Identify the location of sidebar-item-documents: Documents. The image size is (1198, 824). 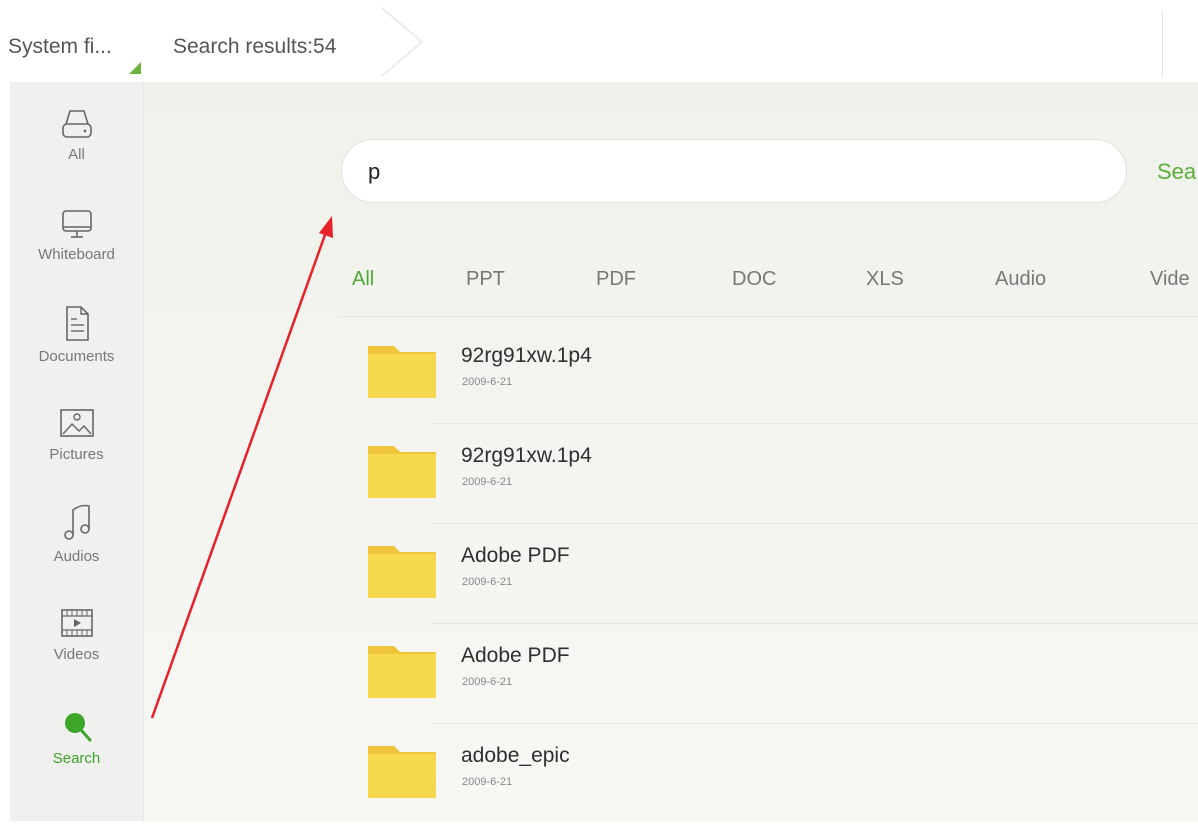
(76, 352).